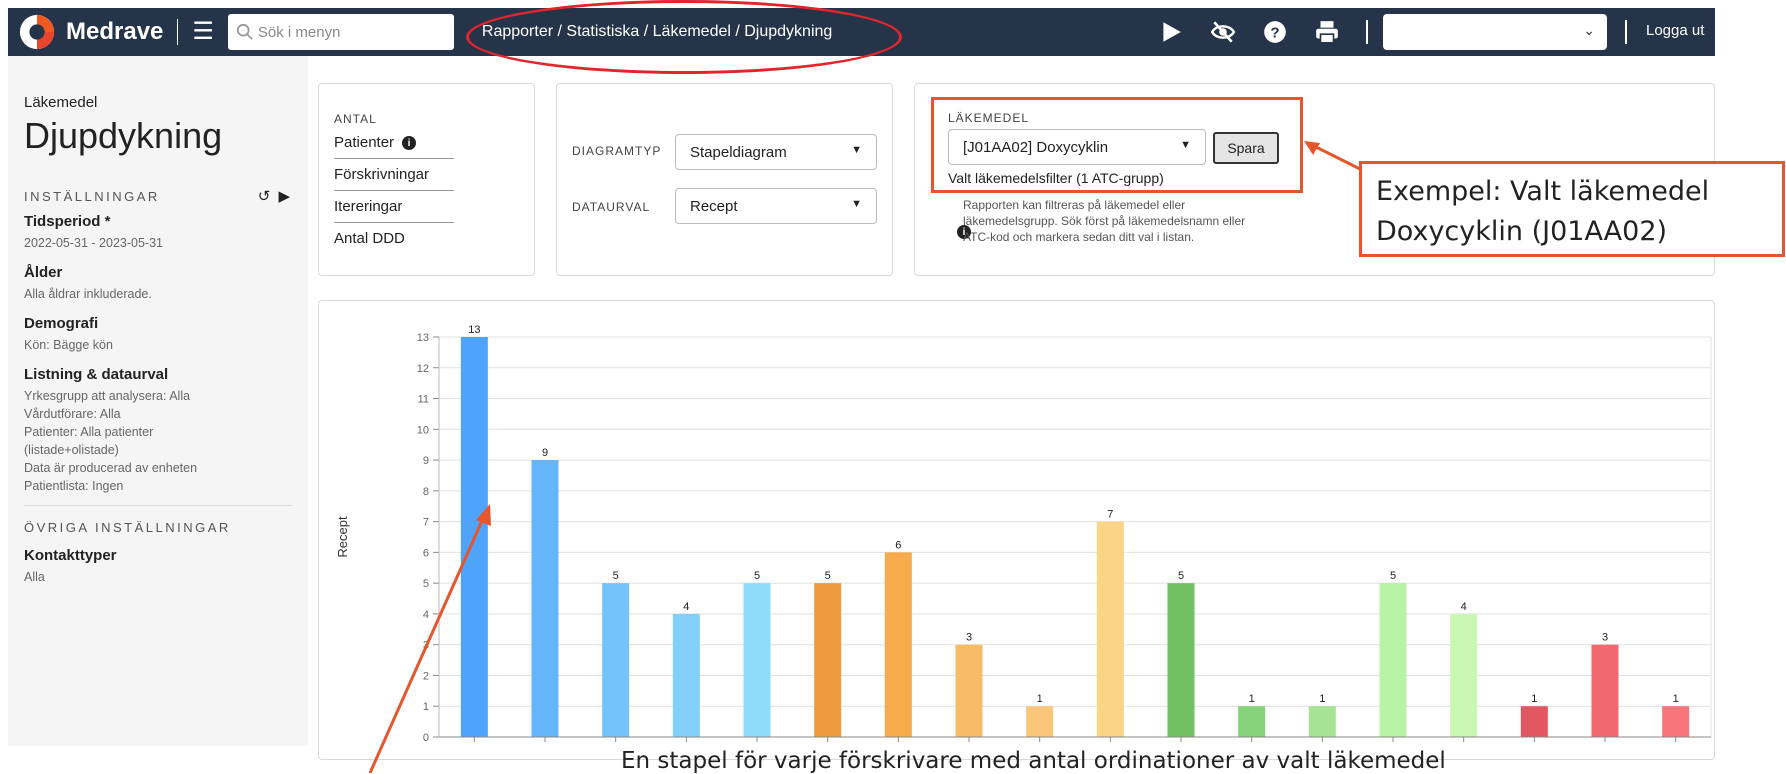 Image resolution: width=1786 pixels, height=774 pixels. What do you see at coordinates (111, 468) in the screenshot?
I see `setting-value: Data är producerad av enheten` at bounding box center [111, 468].